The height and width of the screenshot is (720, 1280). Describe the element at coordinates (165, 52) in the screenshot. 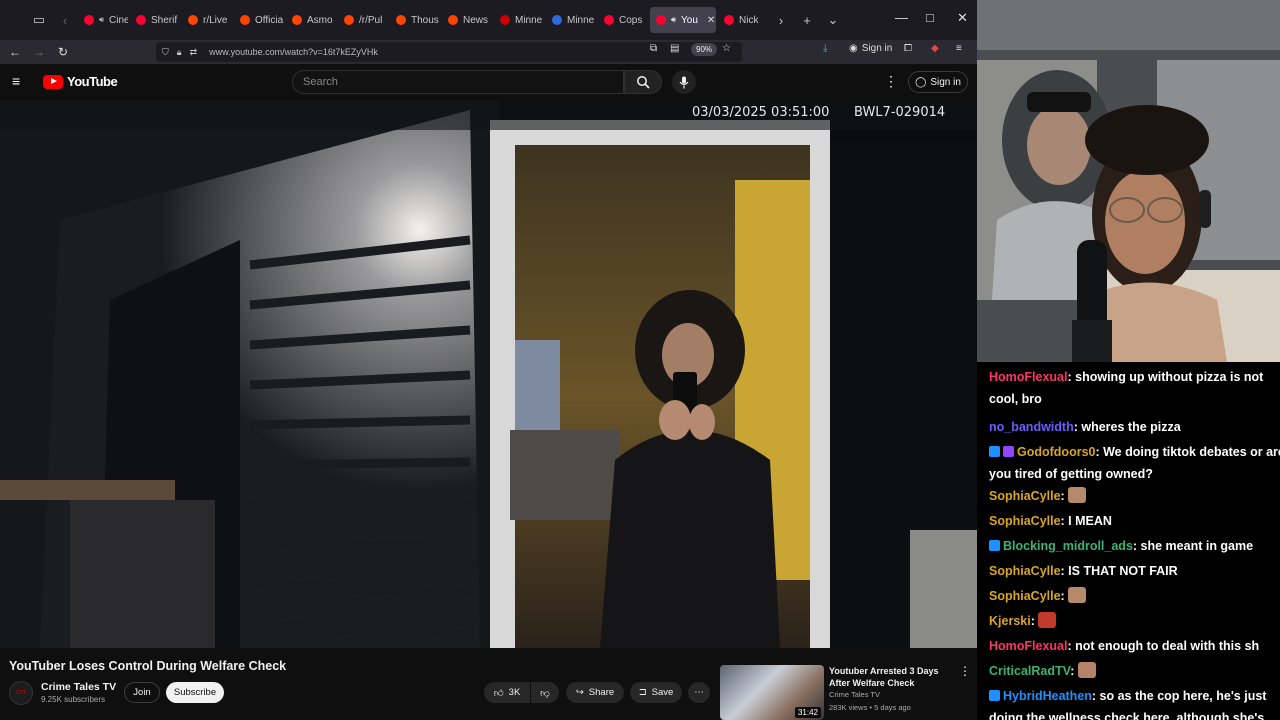

I see `shield-icon: ⛉` at that location.